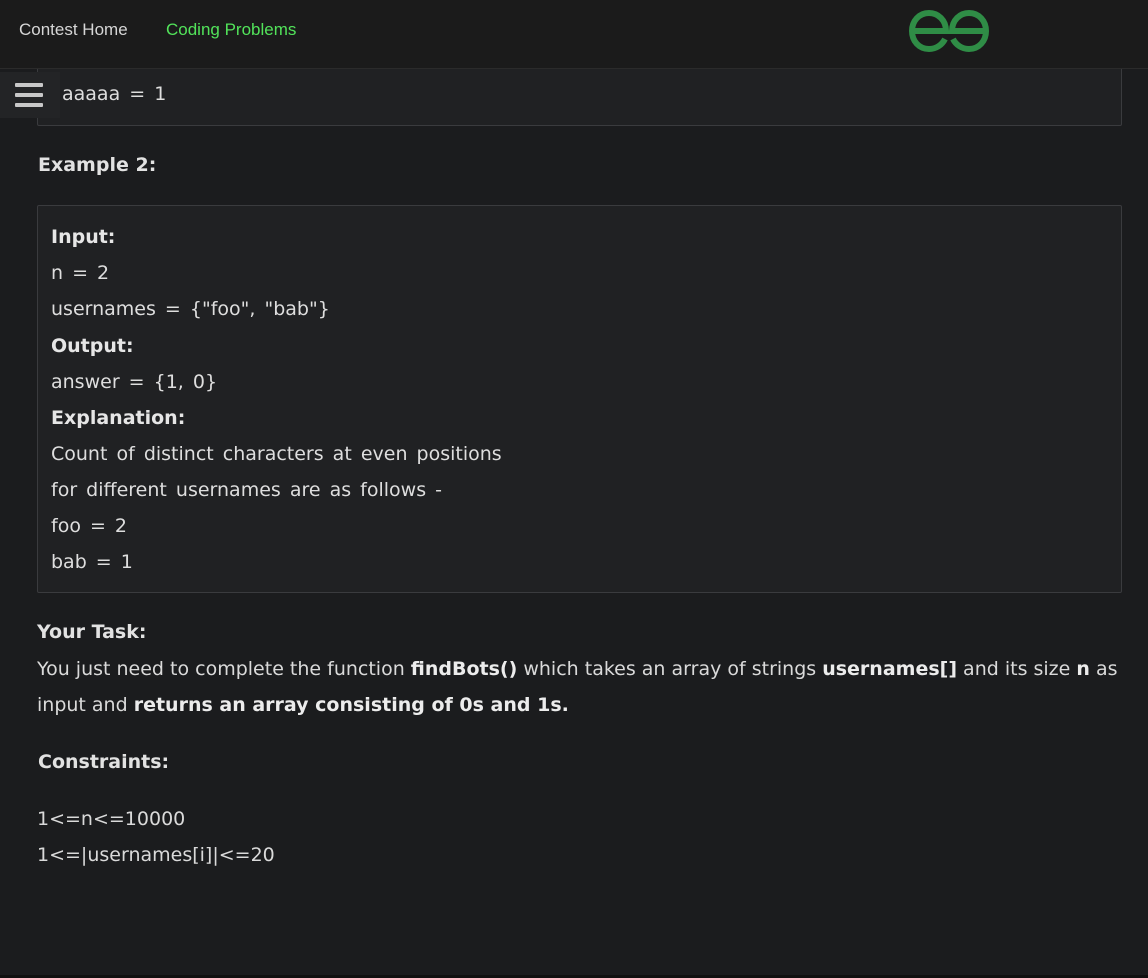  What do you see at coordinates (190, 309) in the screenshot?
I see `input-usernames-line: usernames = {"foo", "bab"}` at bounding box center [190, 309].